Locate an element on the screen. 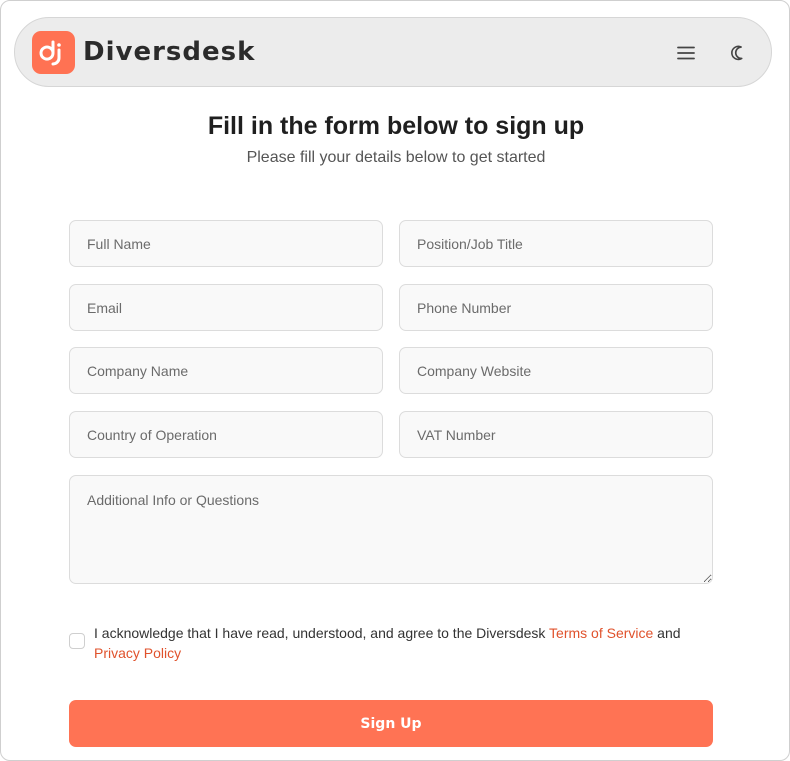  position-job-title-input is located at coordinates (556, 243).